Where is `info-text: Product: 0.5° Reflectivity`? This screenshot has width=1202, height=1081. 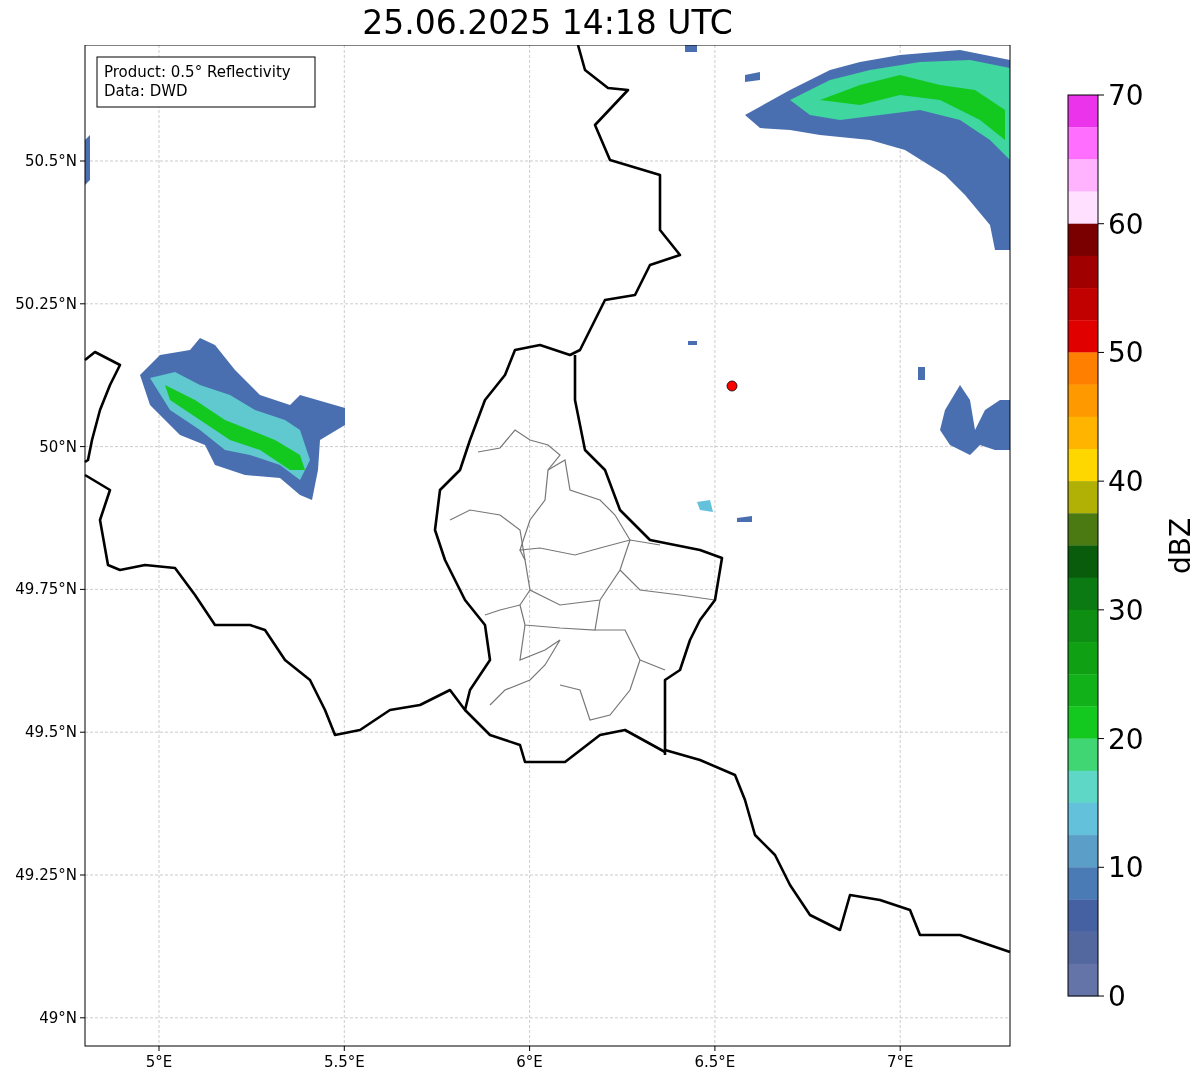
info-text: Product: 0.5° Reflectivity is located at coordinates (197, 72).